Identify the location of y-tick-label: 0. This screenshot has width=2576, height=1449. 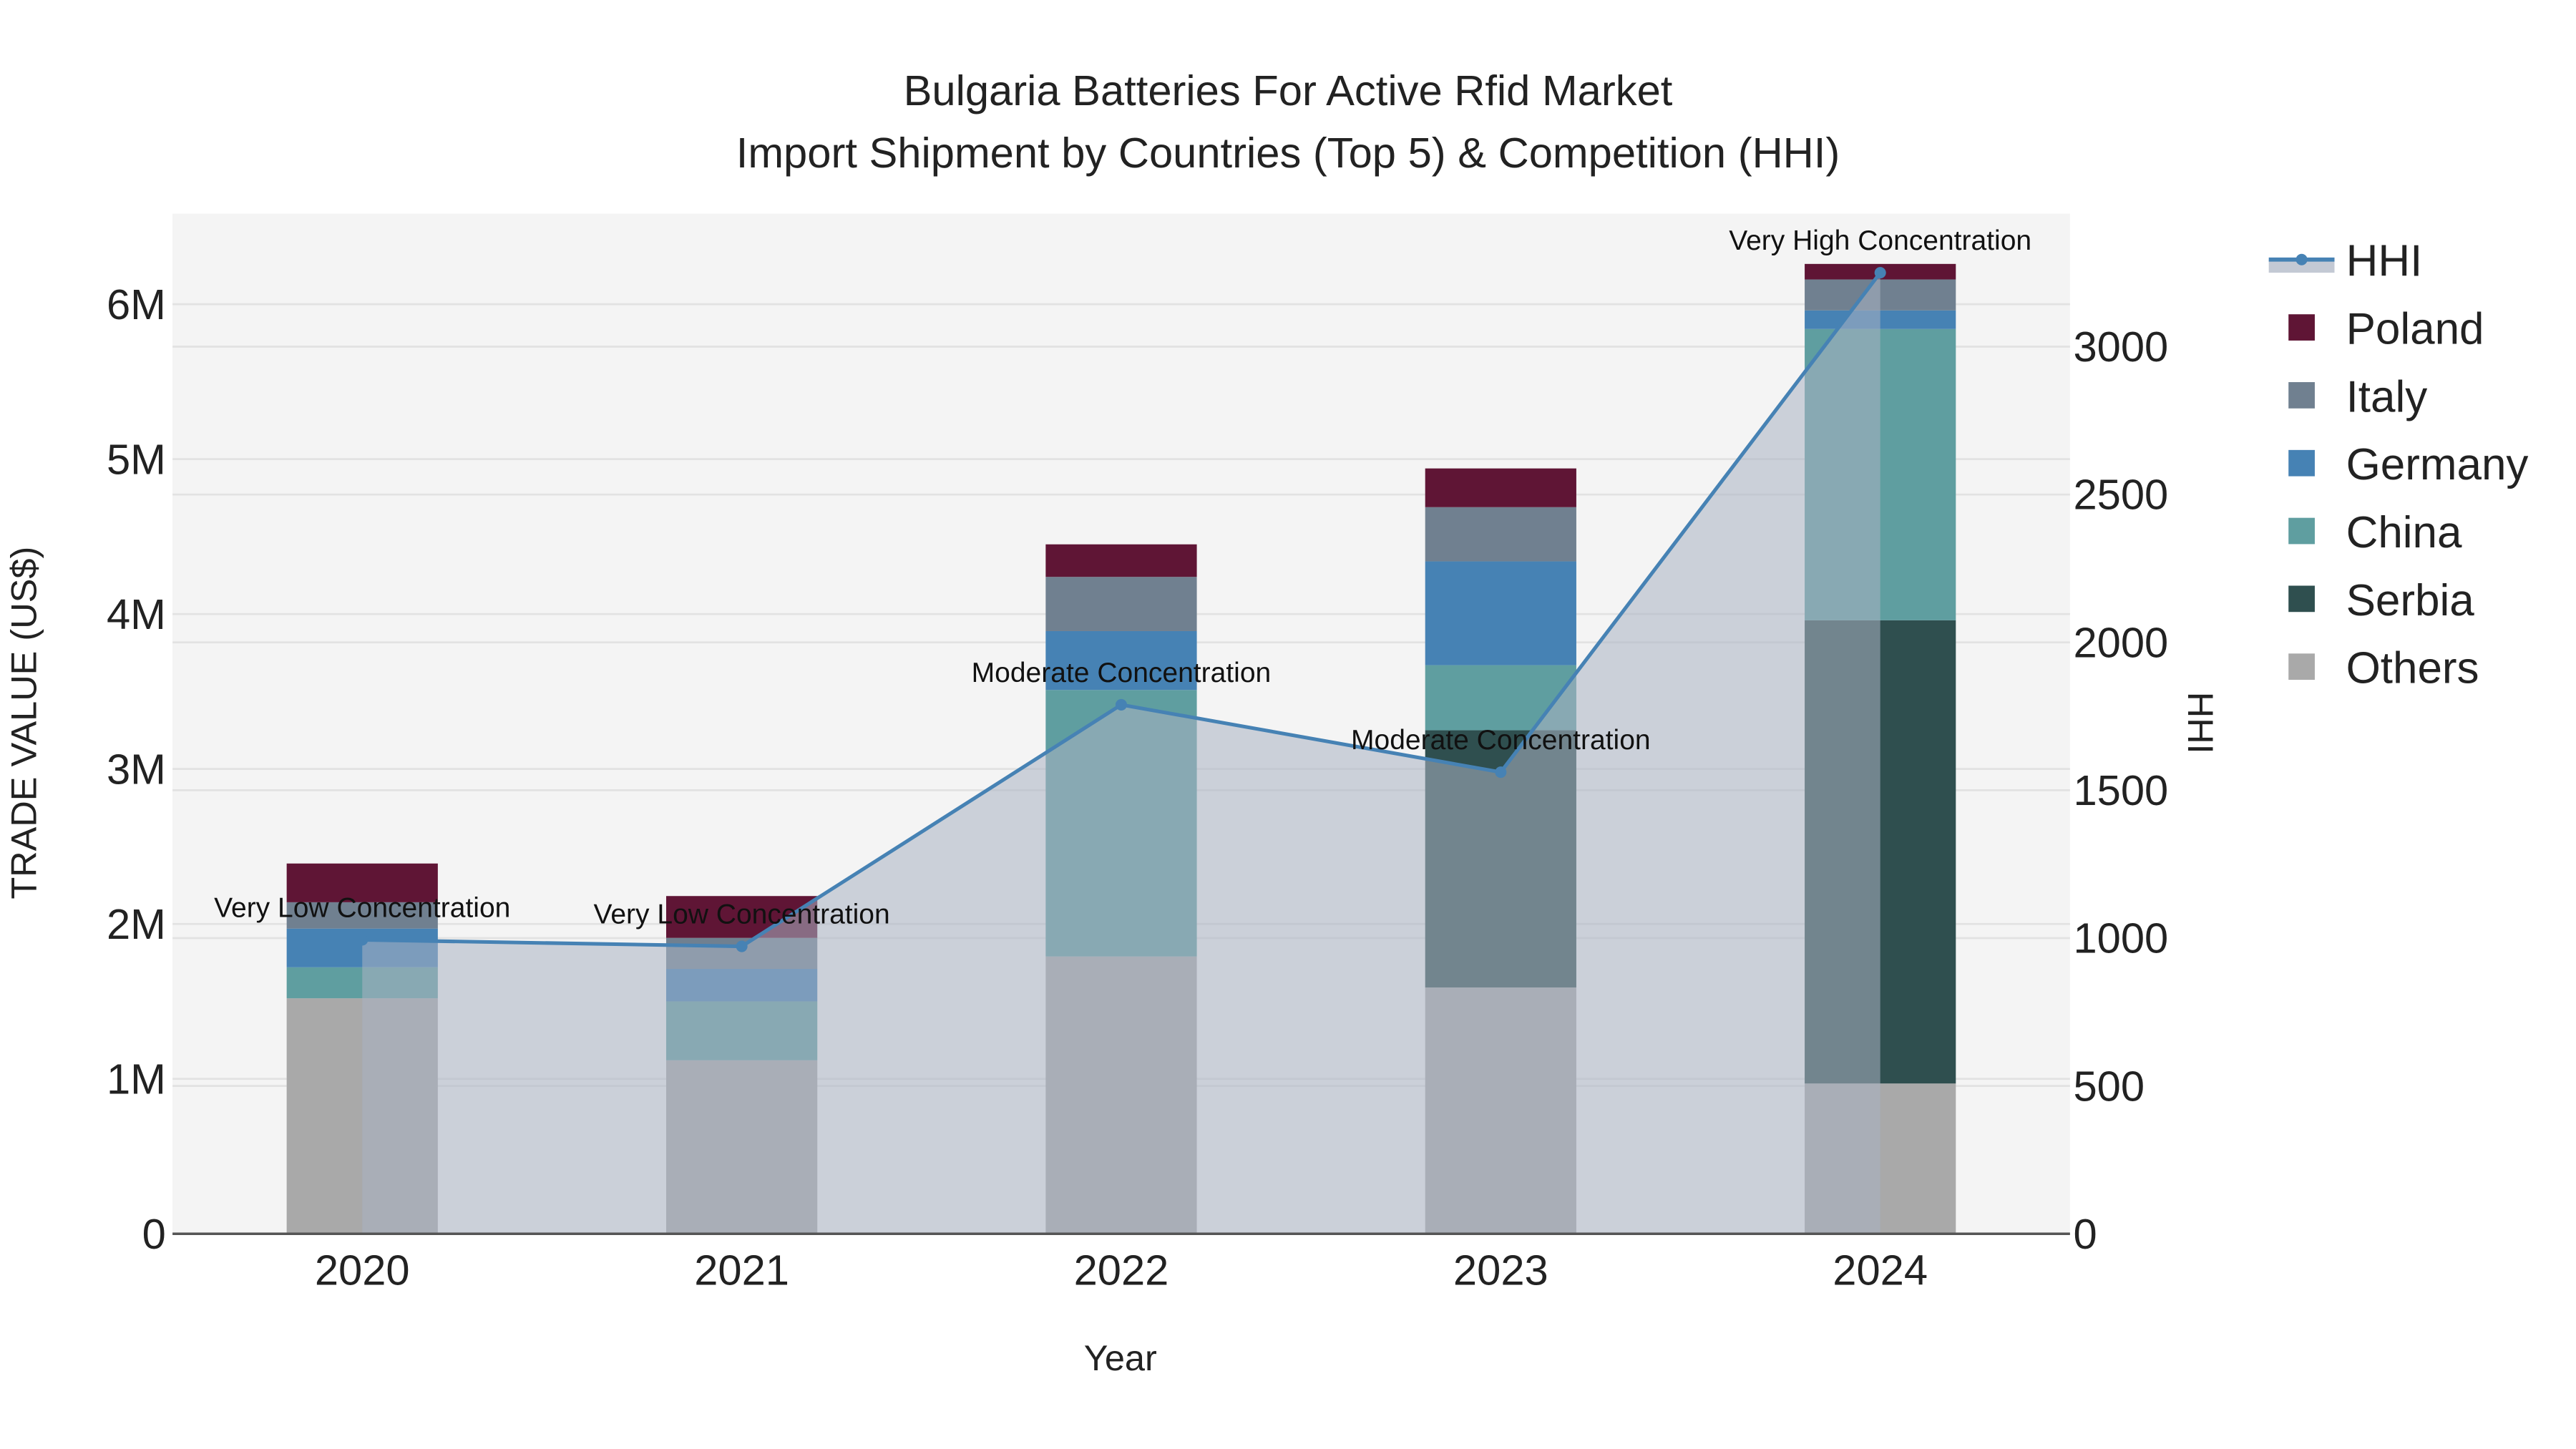
(154, 1234).